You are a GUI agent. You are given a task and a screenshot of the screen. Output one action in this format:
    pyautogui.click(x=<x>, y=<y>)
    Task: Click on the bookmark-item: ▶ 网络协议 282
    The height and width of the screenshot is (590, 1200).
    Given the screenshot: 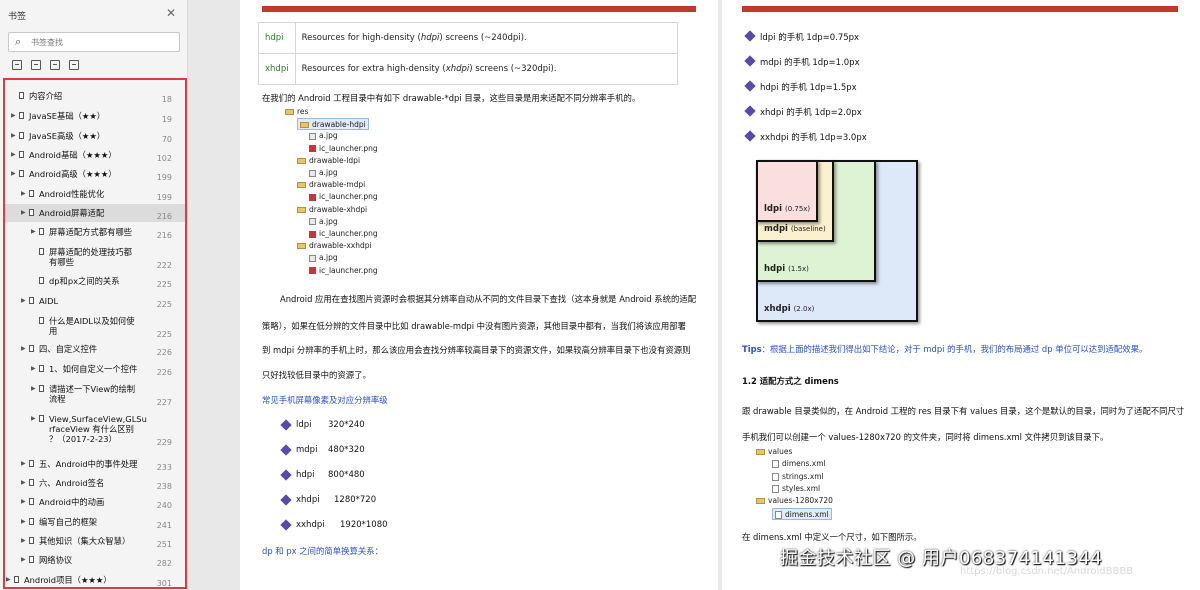 What is the action you would take?
    pyautogui.click(x=95, y=560)
    